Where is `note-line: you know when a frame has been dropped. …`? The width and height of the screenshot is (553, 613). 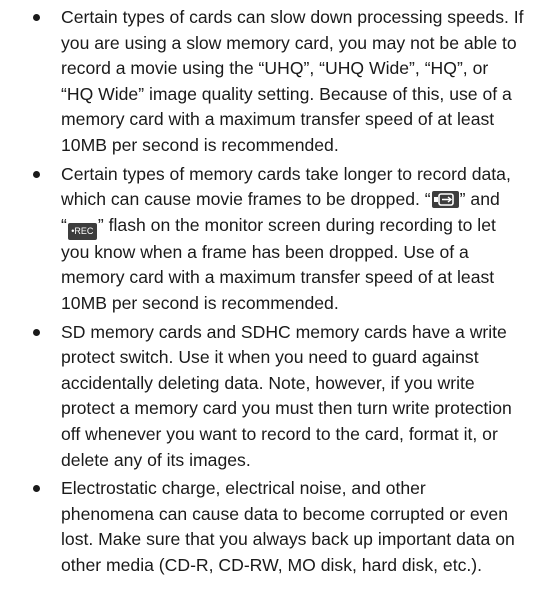
note-line: you know when a frame has been dropped. … is located at coordinates (265, 251).